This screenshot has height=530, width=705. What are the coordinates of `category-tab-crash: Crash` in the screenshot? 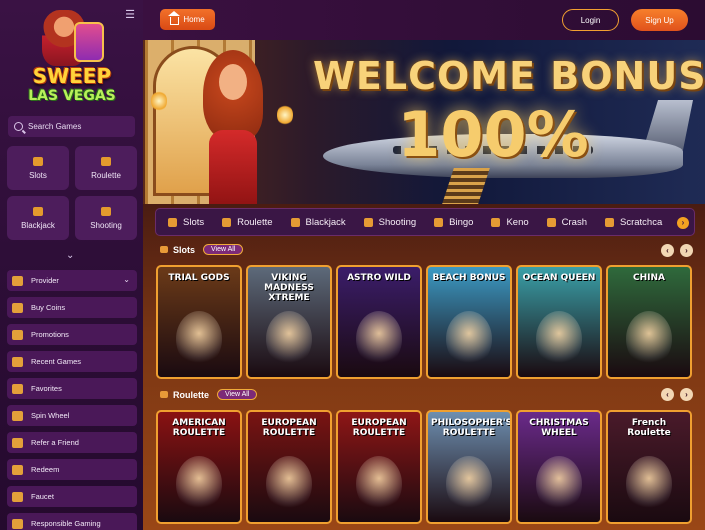 It's located at (566, 222).